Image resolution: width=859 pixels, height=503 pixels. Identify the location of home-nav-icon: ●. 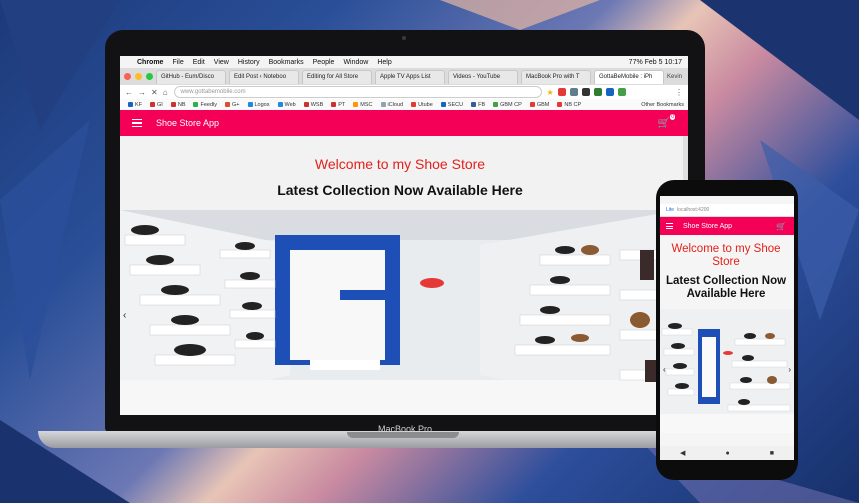
(727, 453).